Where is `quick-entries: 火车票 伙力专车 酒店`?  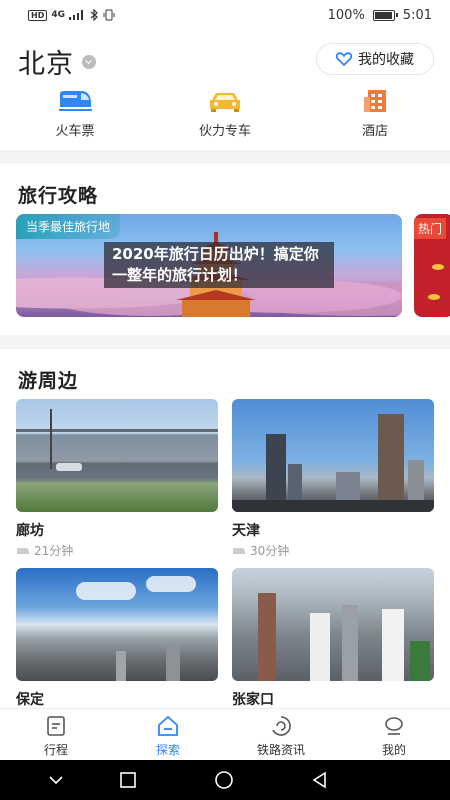
quick-entries: 火车票 伙力专车 酒店 is located at coordinates (225, 116).